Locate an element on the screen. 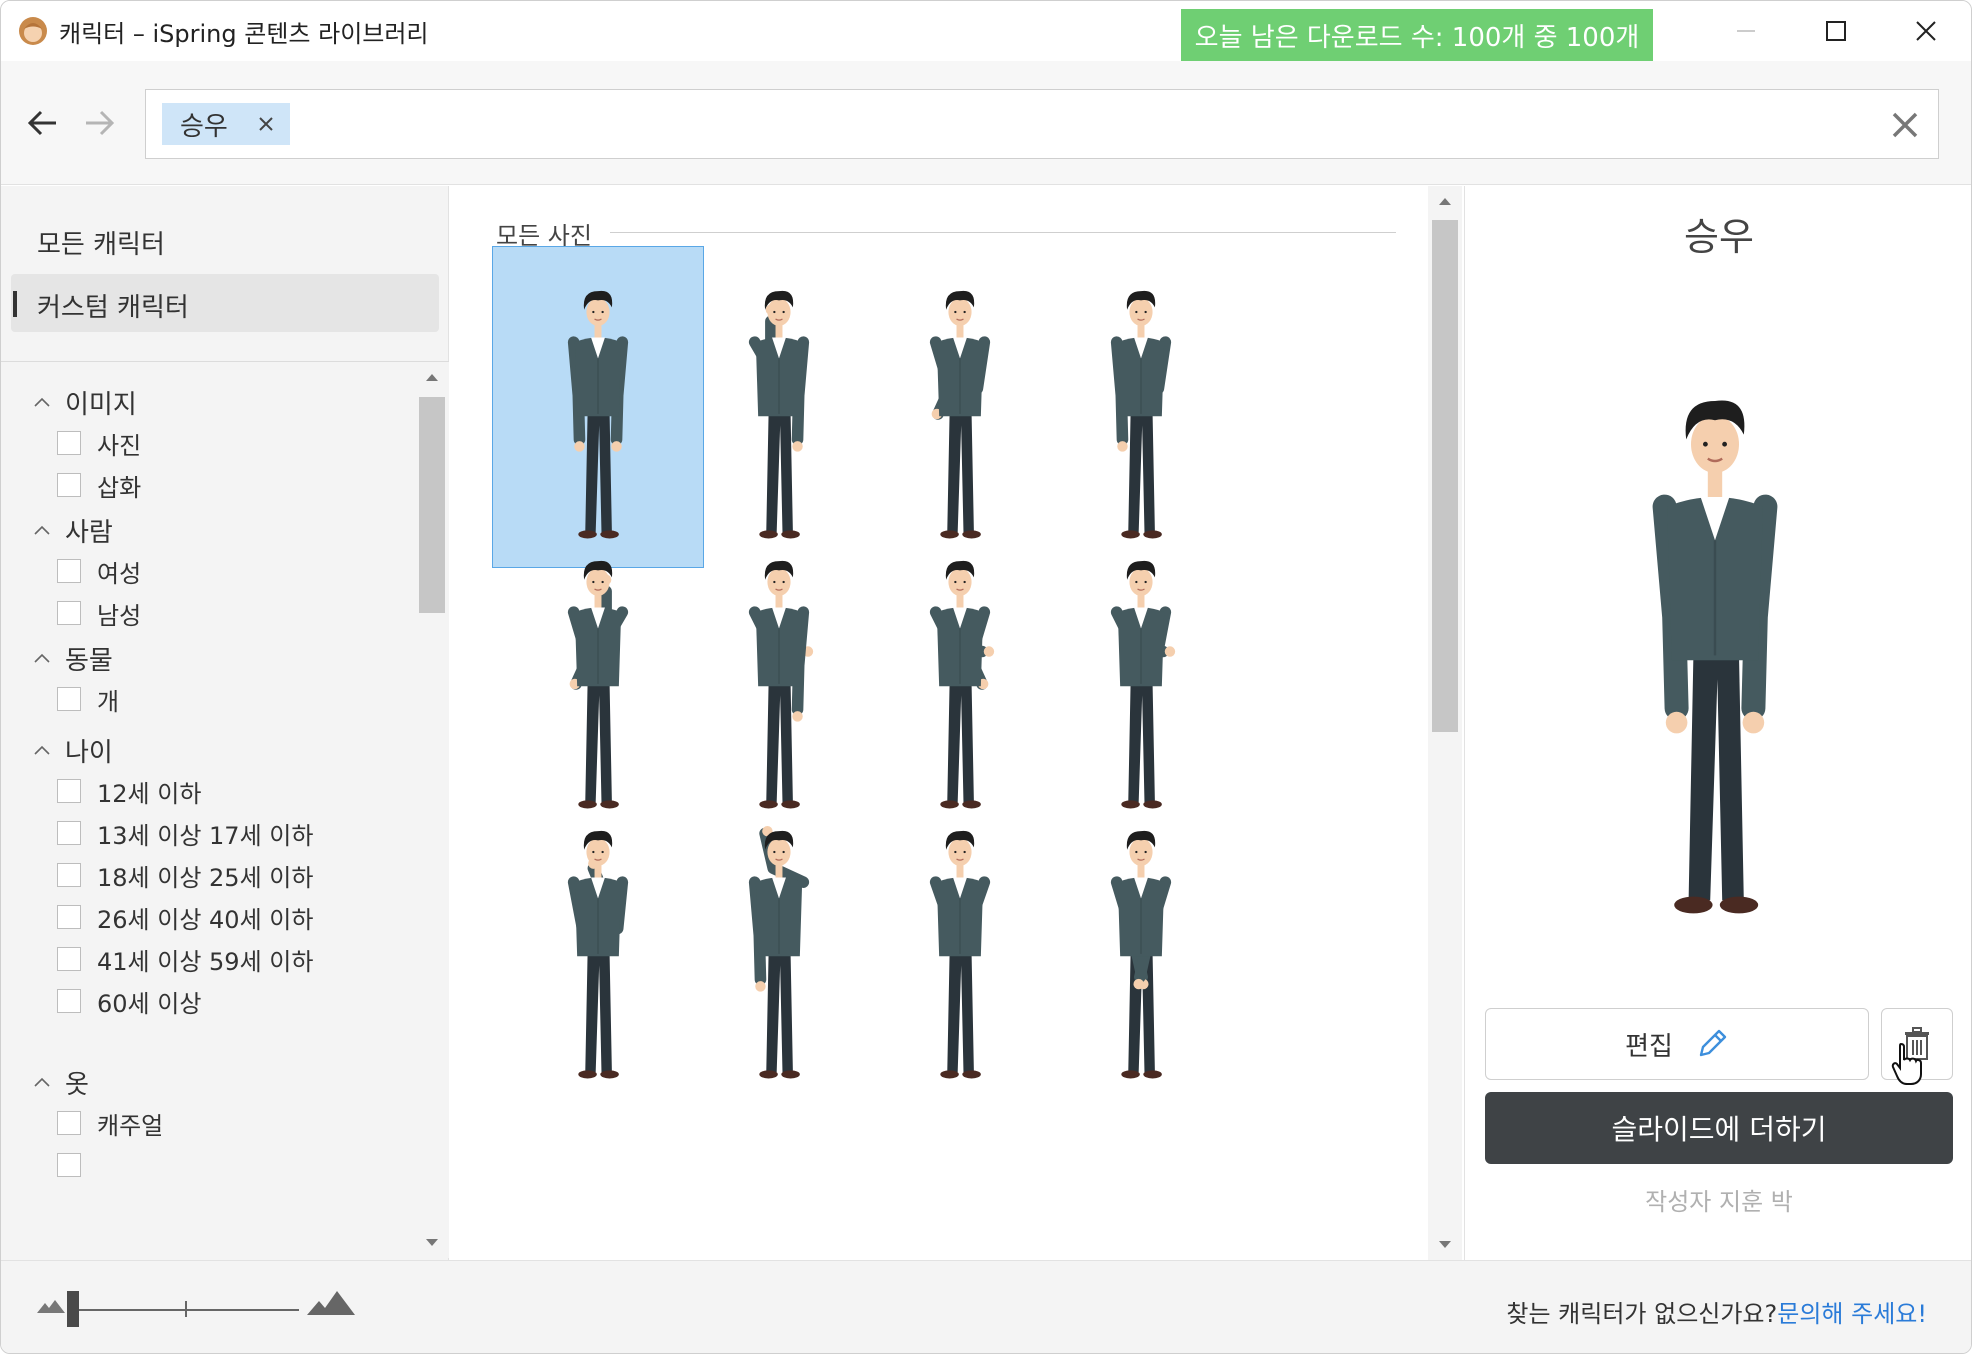 The height and width of the screenshot is (1354, 1972). filter-option: 여성 is located at coordinates (85, 571).